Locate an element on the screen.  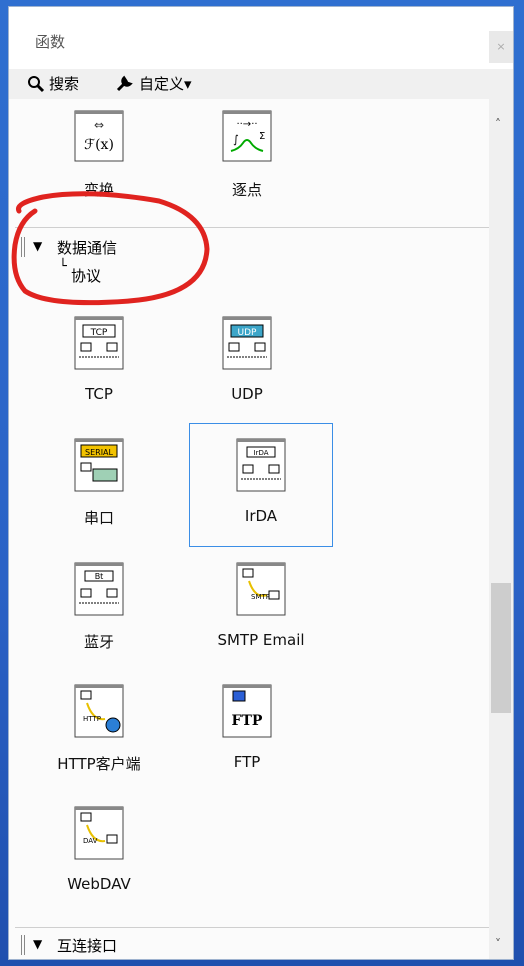
function-label: SMTP Email is located at coordinates (261, 640).